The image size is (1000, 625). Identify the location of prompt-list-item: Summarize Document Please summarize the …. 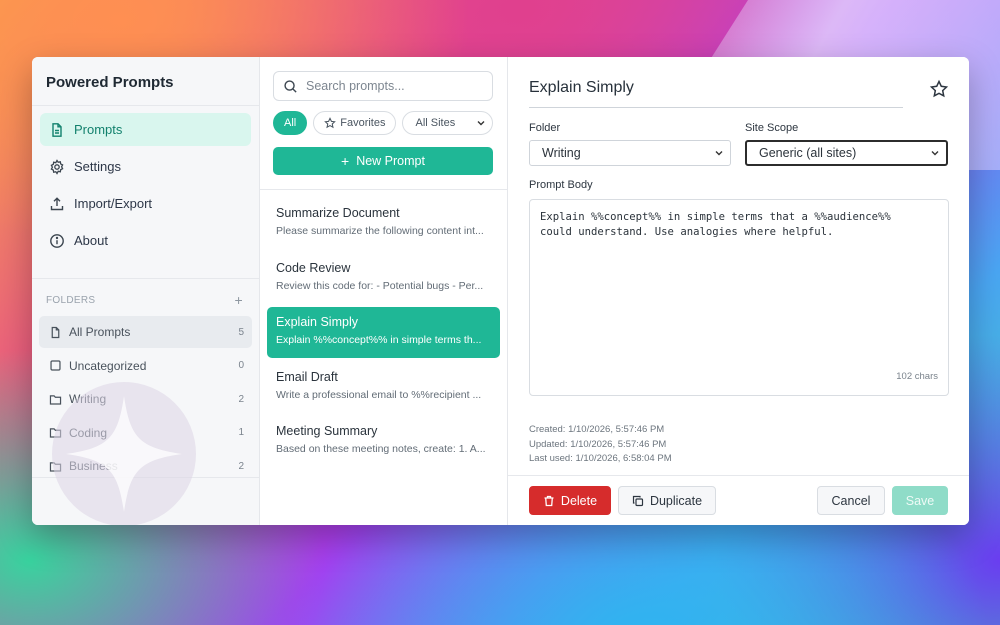
(383, 223).